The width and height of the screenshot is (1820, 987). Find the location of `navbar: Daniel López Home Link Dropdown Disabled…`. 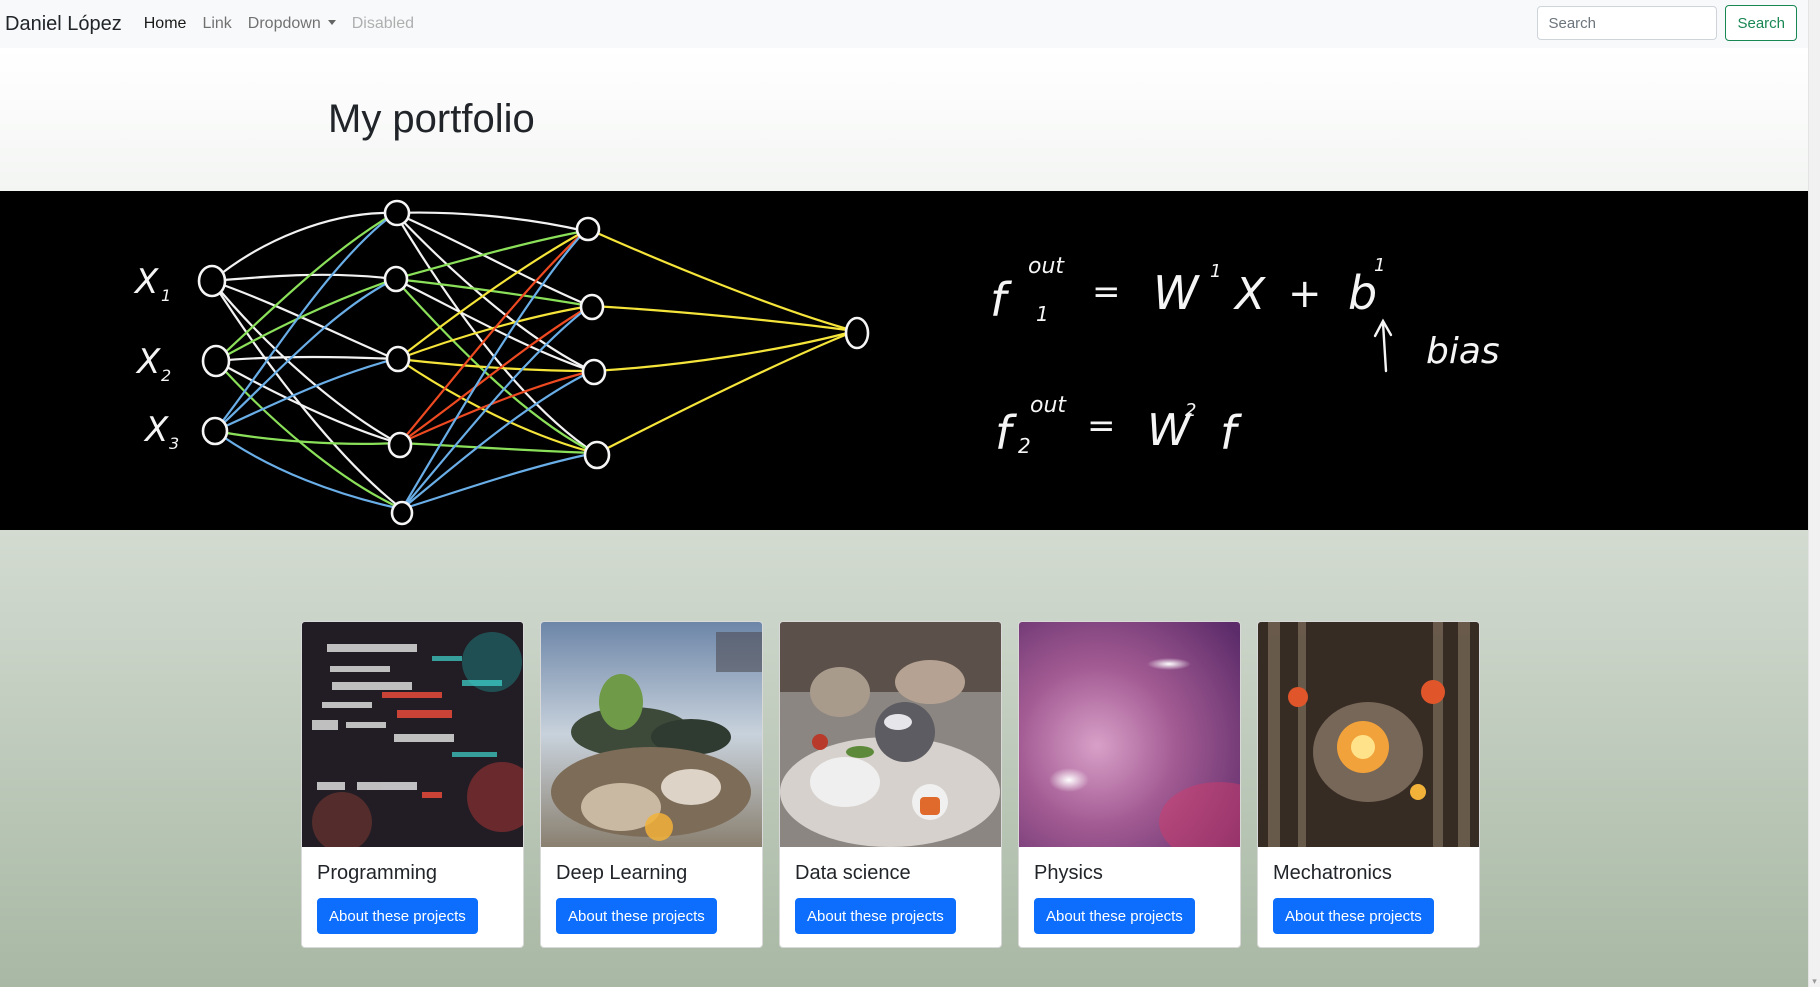

navbar: Daniel López Home Link Dropdown Disabled… is located at coordinates (904, 24).